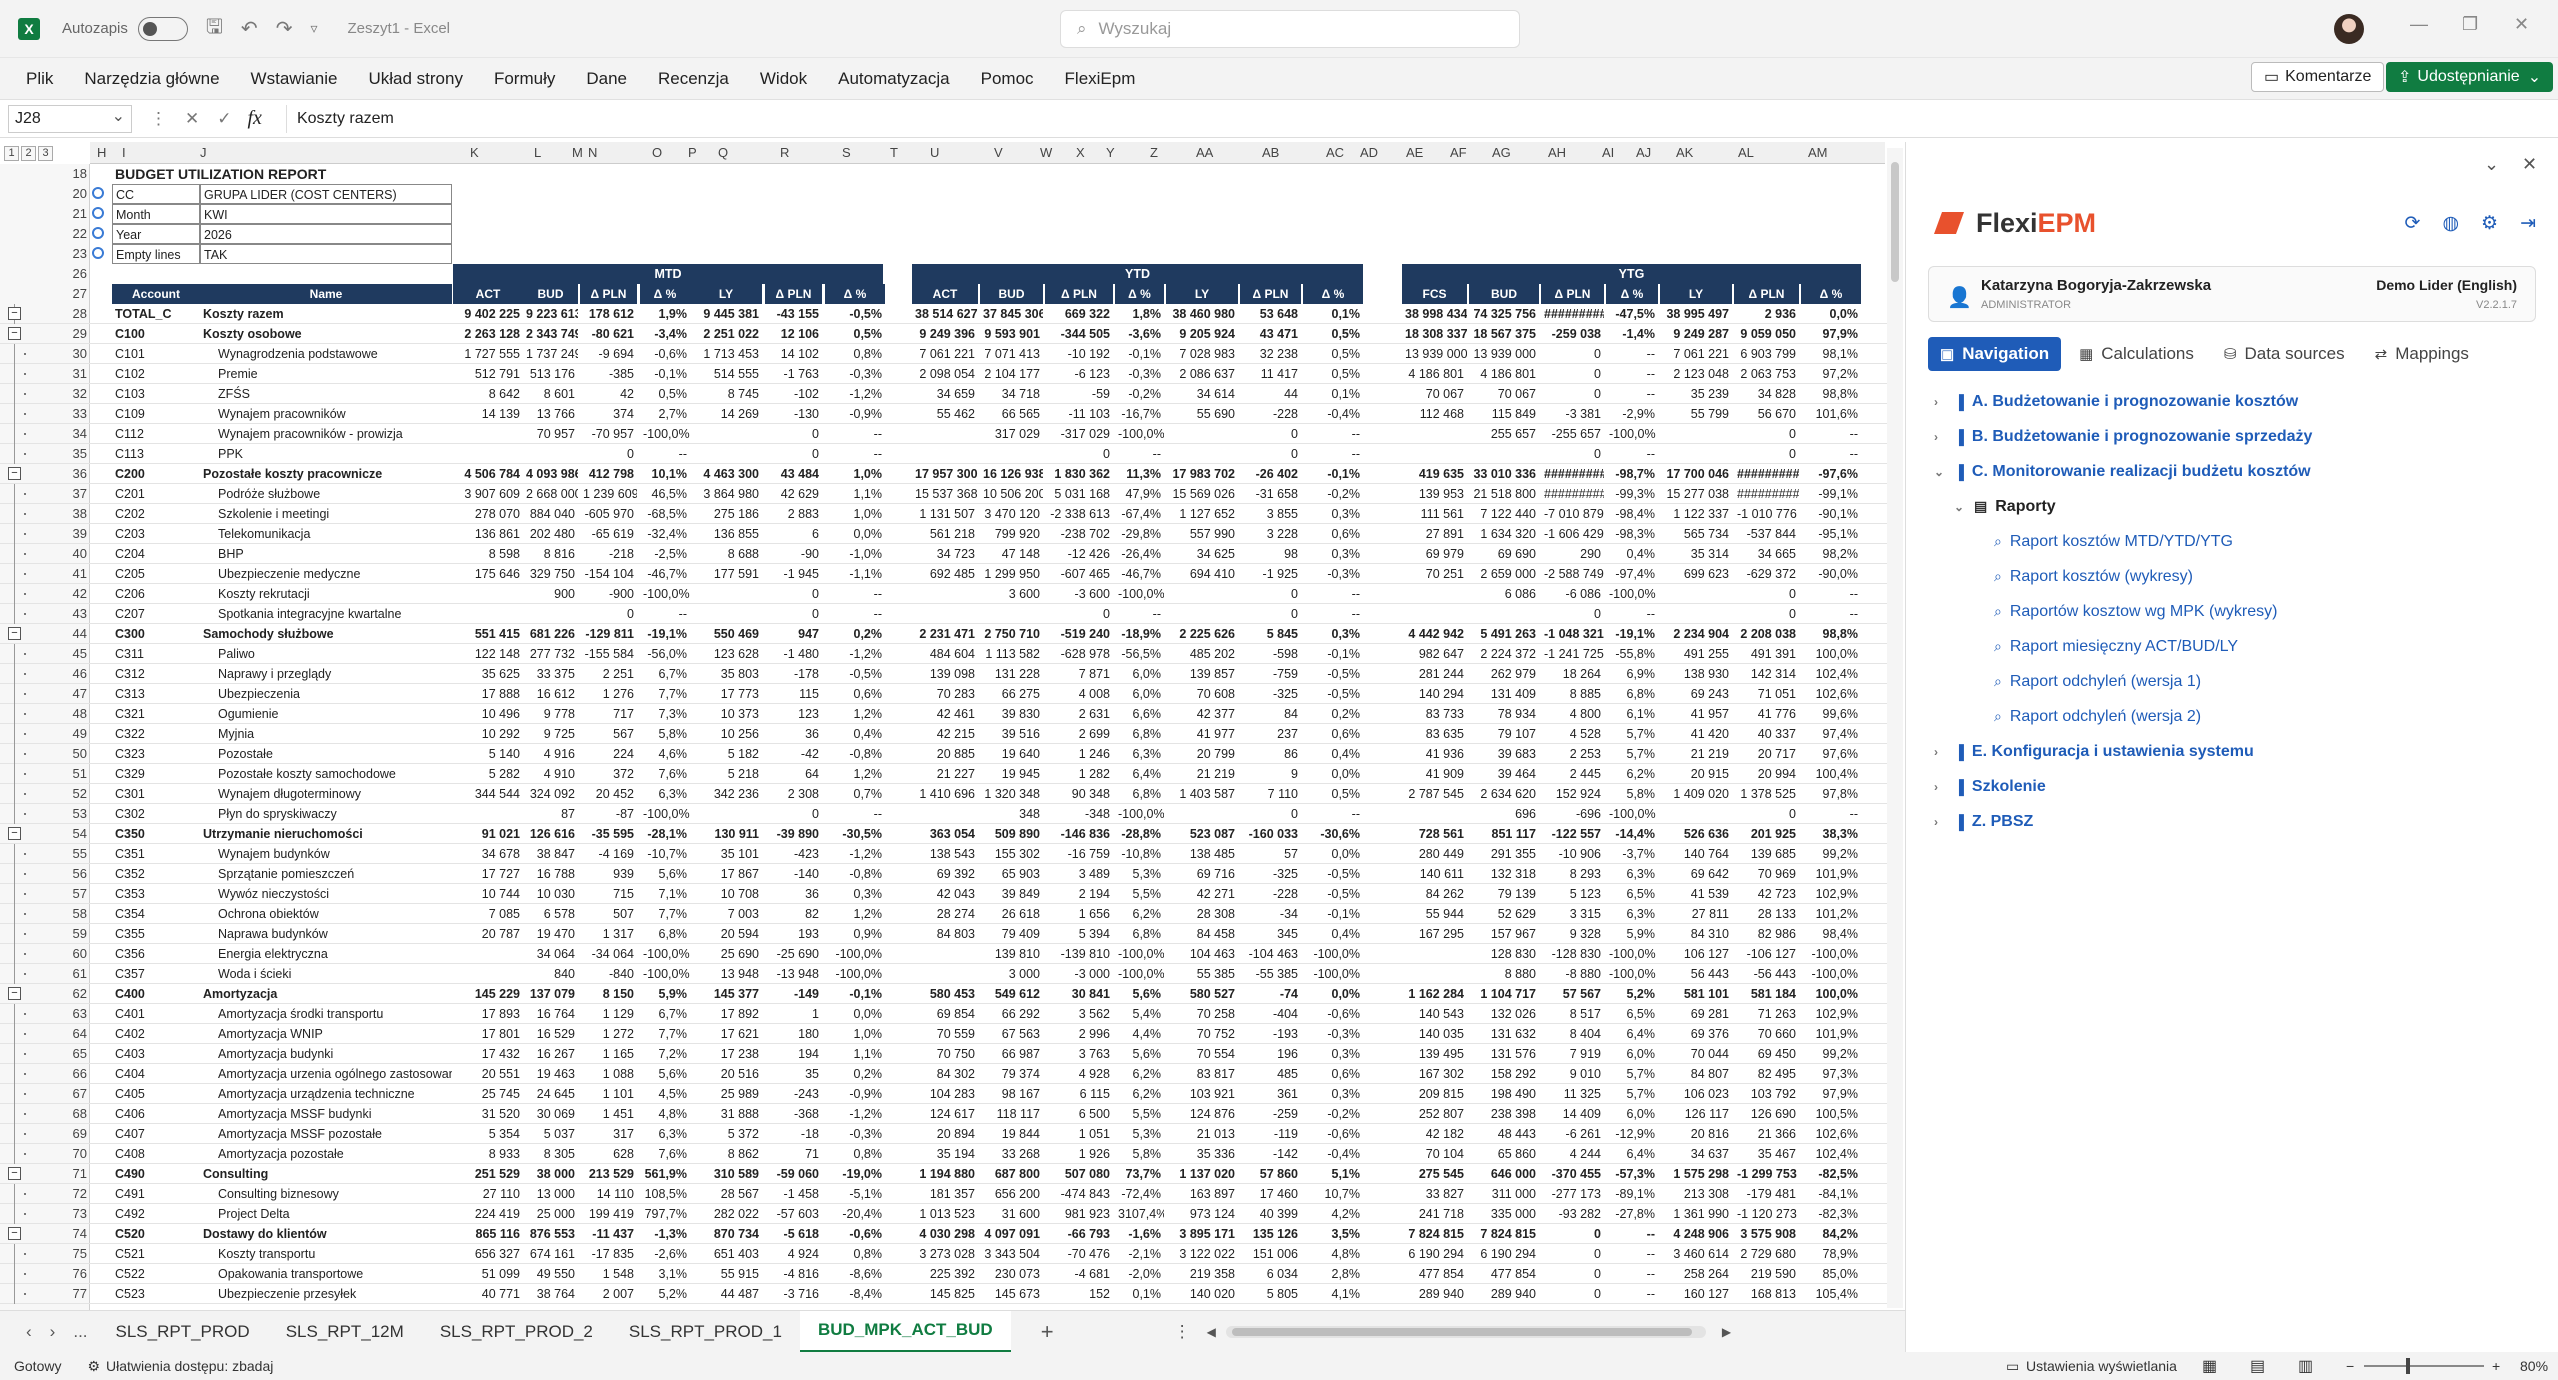  I want to click on refresh-icon: ⟳, so click(2413, 223).